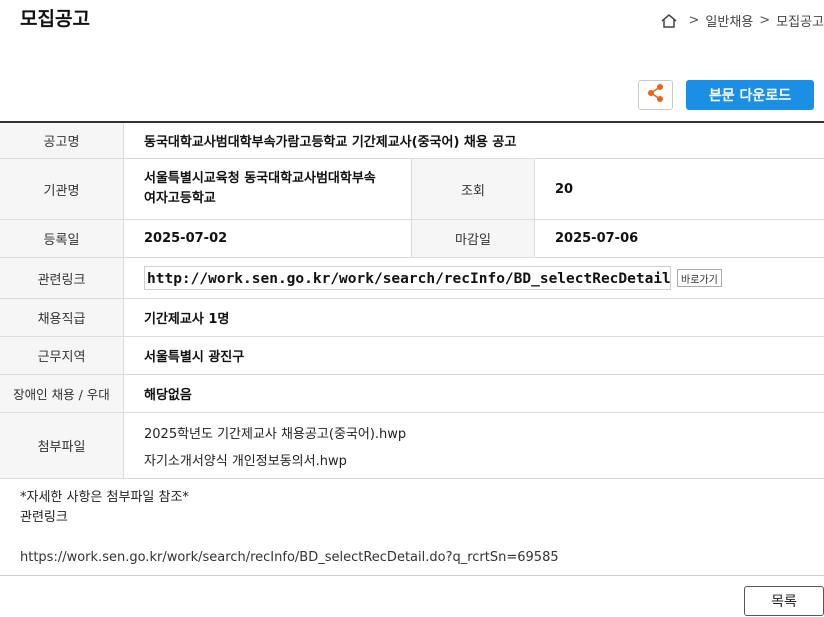  What do you see at coordinates (245, 459) in the screenshot?
I see `attachment-link: 자기소개서양식 개인정보동의서.hwp` at bounding box center [245, 459].